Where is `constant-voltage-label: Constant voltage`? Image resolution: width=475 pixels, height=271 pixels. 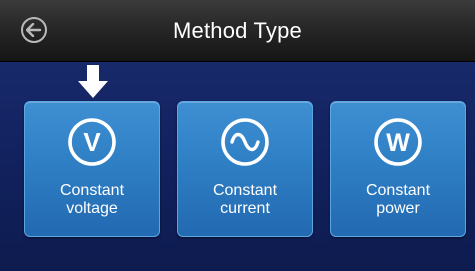
constant-voltage-label: Constant voltage is located at coordinates (92, 200).